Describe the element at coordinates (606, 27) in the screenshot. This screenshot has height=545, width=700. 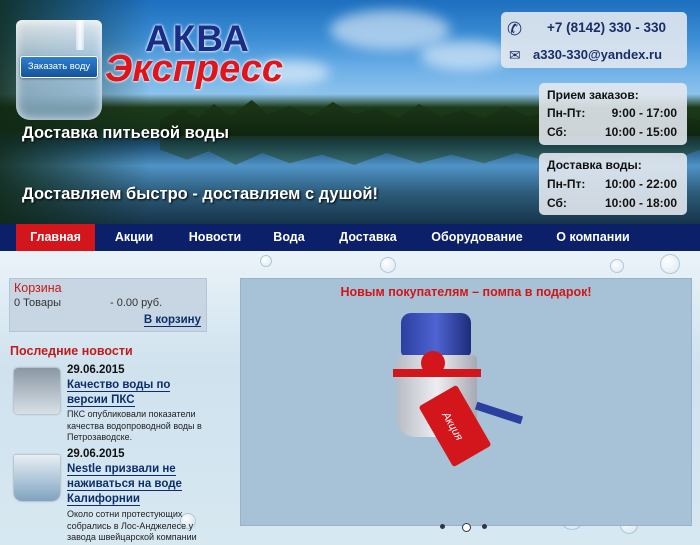
I see `phone-number: +7 (8142) 330 - 330` at that location.